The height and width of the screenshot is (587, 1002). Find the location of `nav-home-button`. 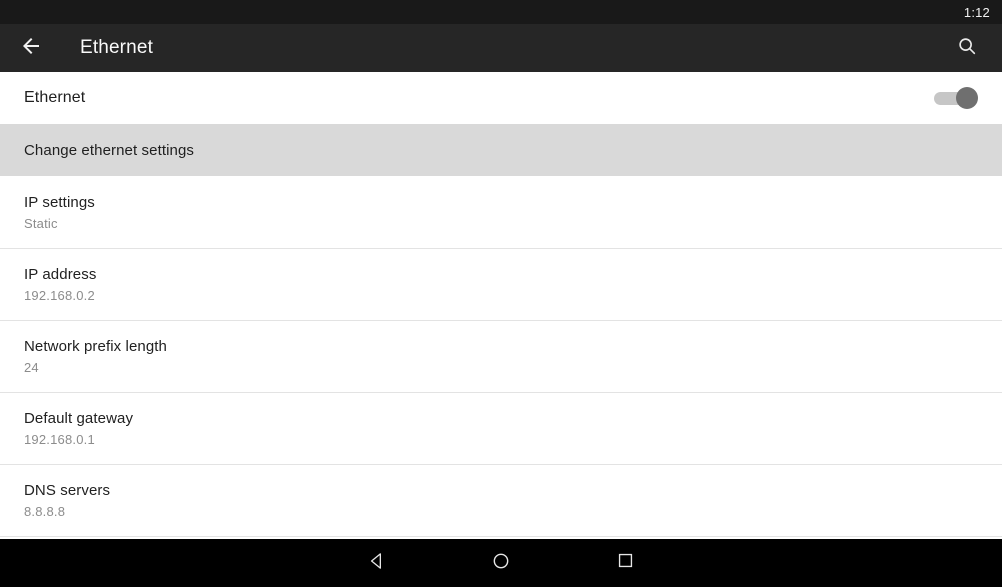

nav-home-button is located at coordinates (501, 563).